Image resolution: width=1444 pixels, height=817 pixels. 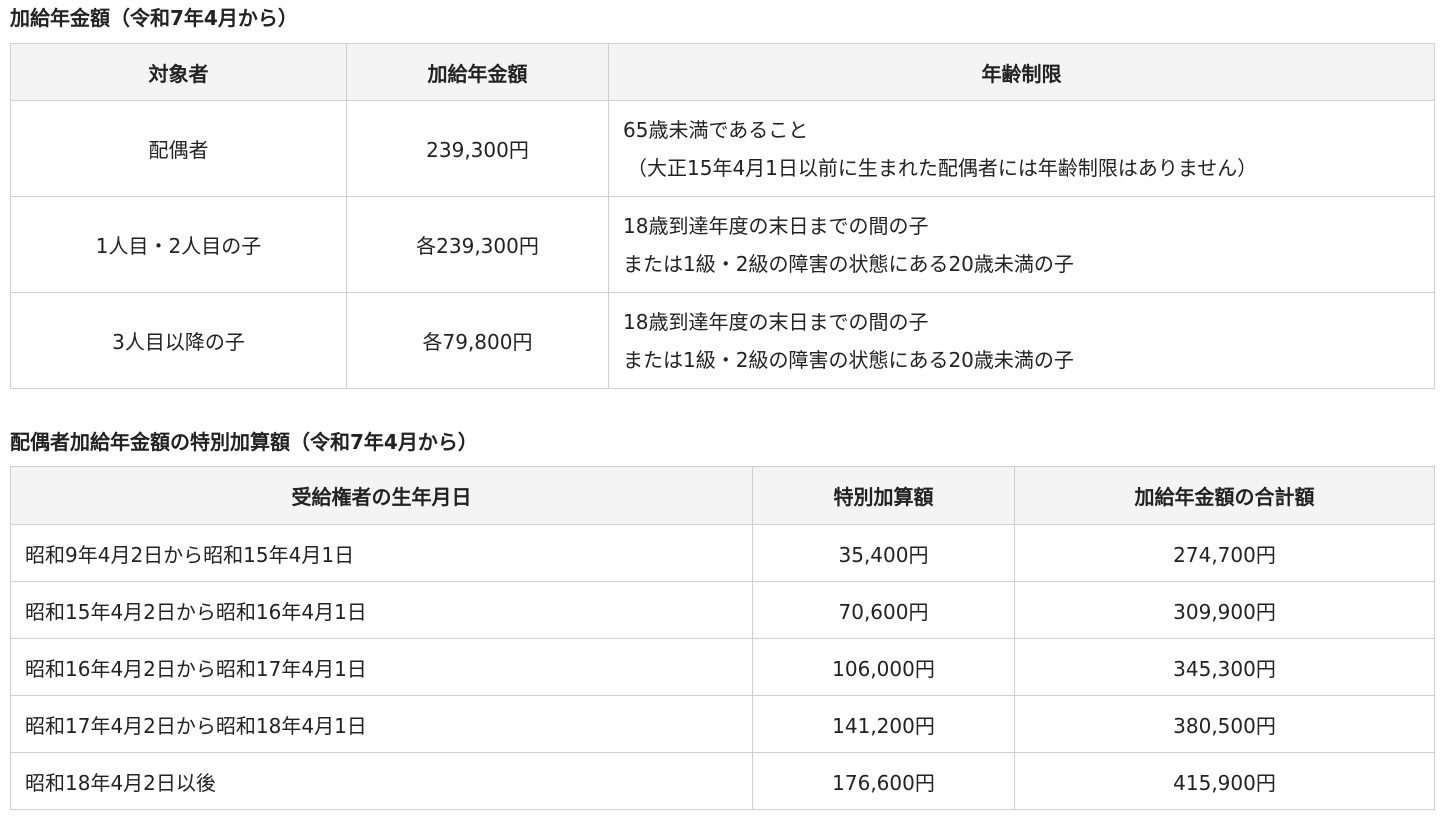 I want to click on table-row: 昭和17年4月2日から昭和18年4月1日 141,200円 380,500円, so click(x=722, y=724).